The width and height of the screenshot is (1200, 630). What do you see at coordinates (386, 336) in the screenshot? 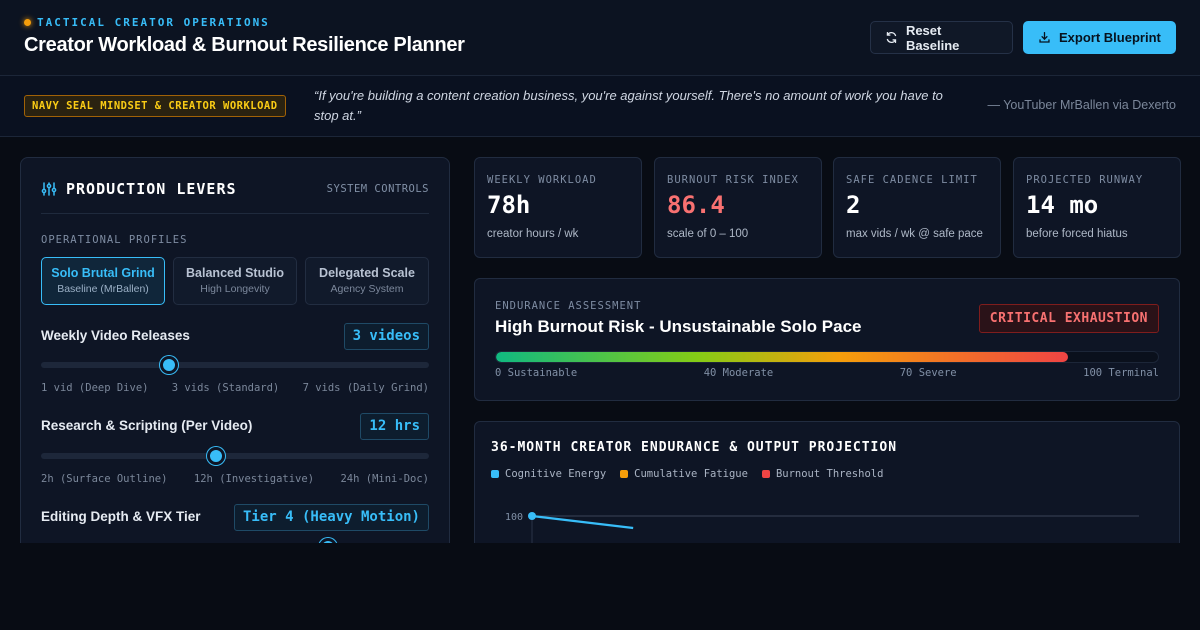
I see `releases-value: 3 videos` at bounding box center [386, 336].